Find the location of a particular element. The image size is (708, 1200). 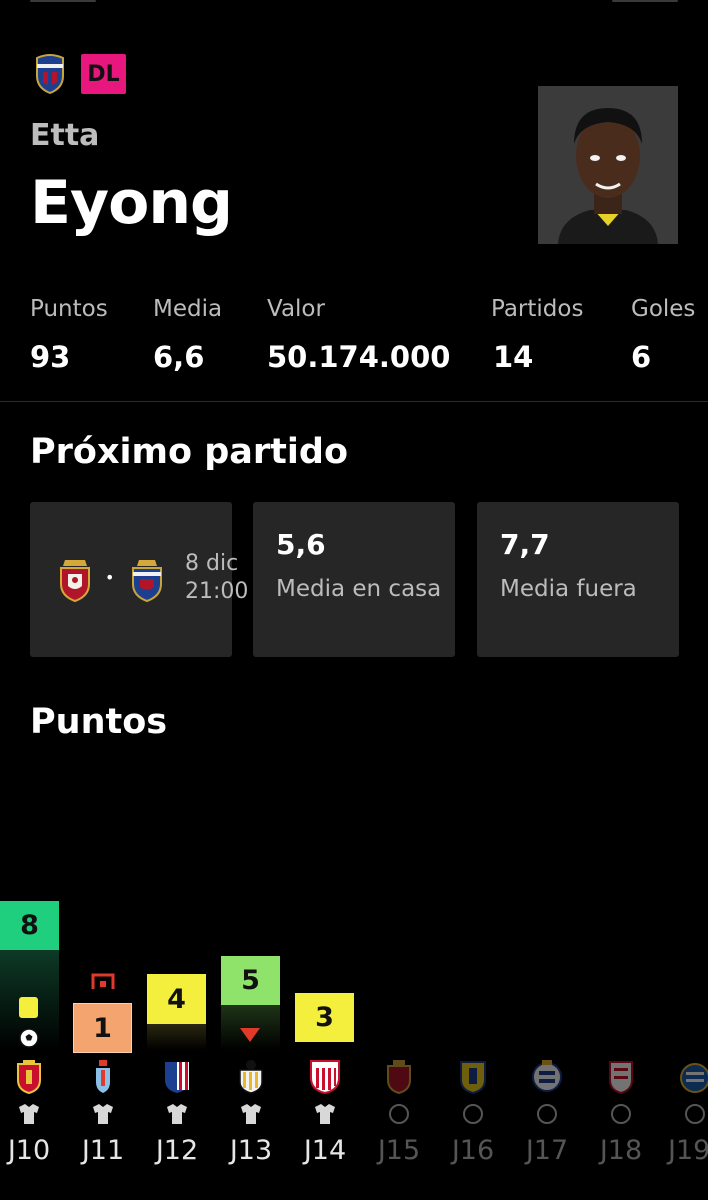

top-nav-fragment-right is located at coordinates (645, 1).